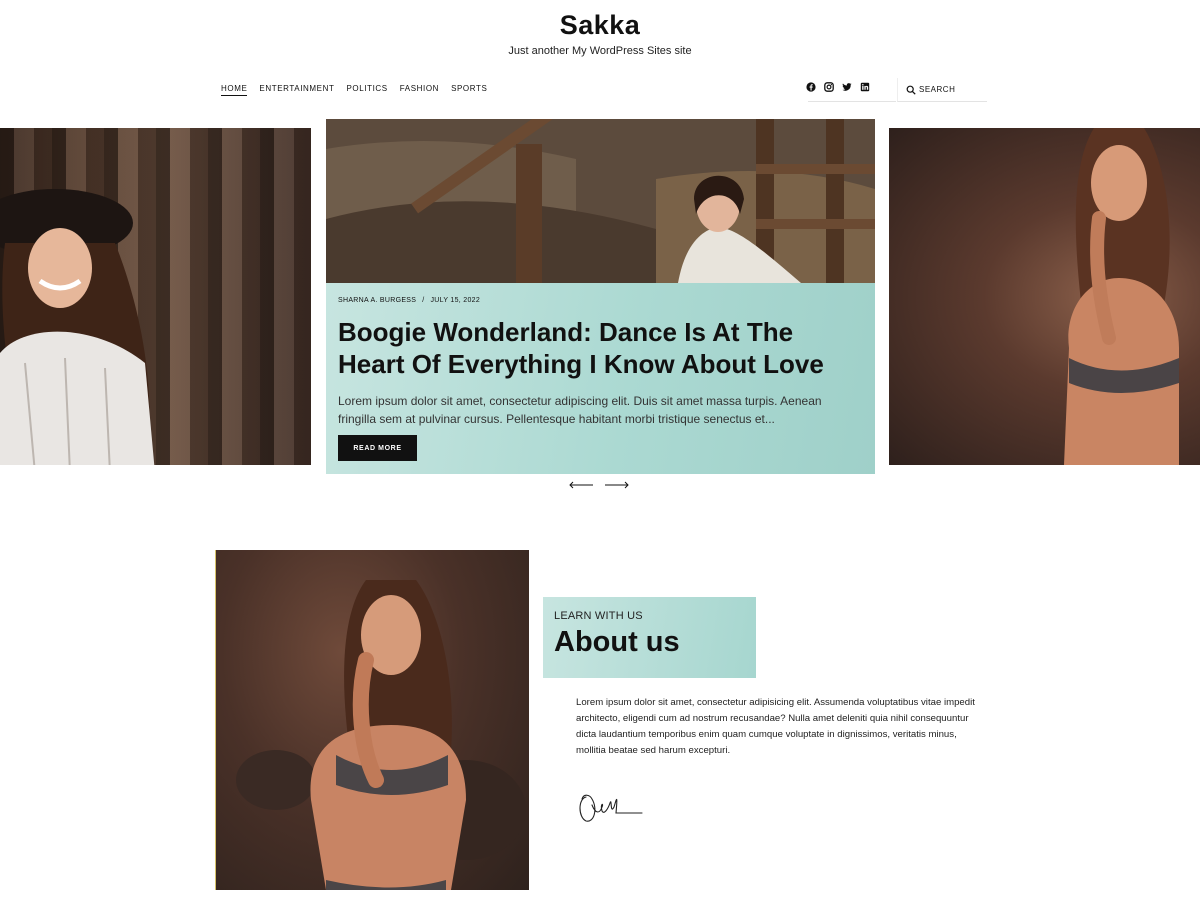 Image resolution: width=1200 pixels, height=900 pixels. Describe the element at coordinates (600, 25) in the screenshot. I see `site-title: Sakka` at that location.